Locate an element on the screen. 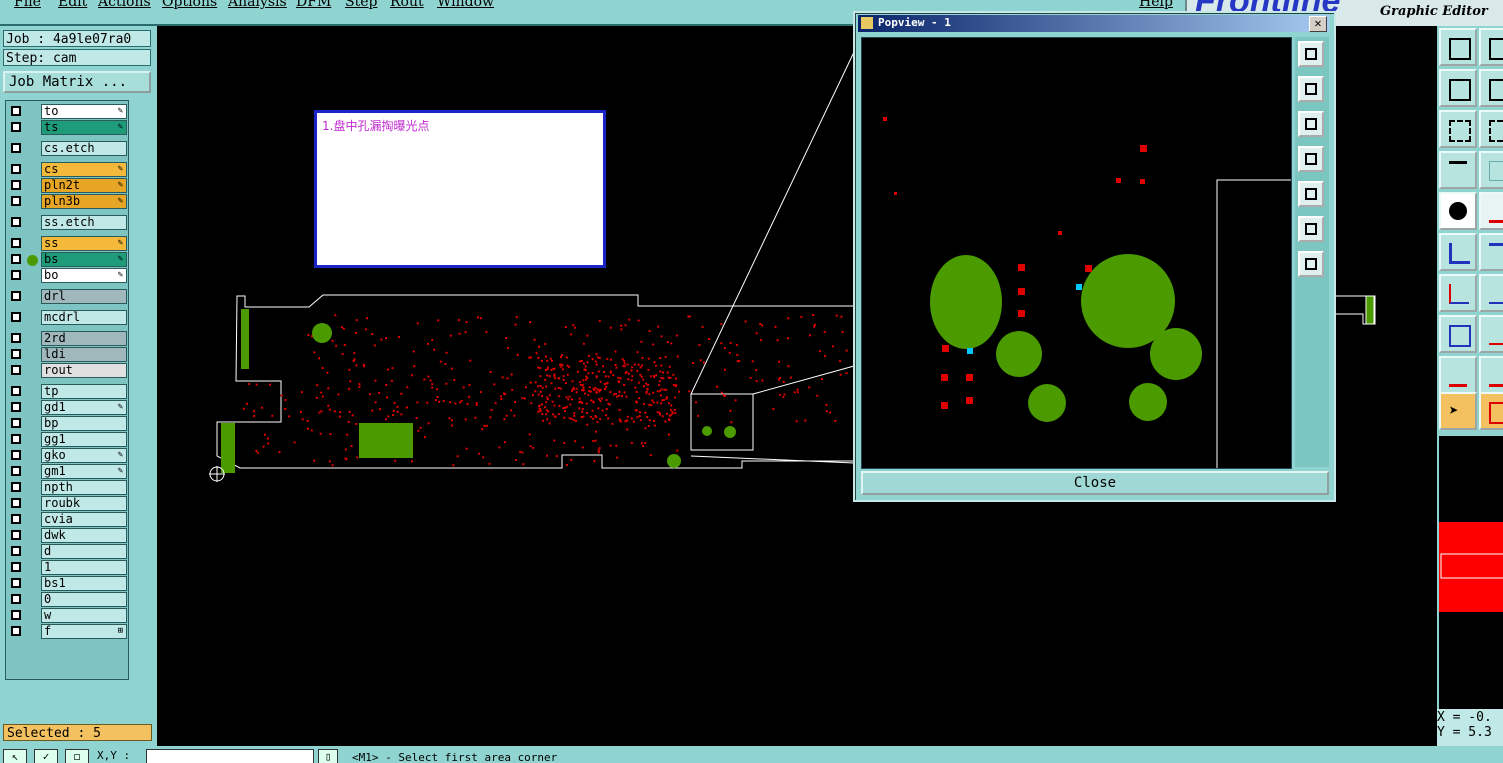  menu-file: File is located at coordinates (27, 5).